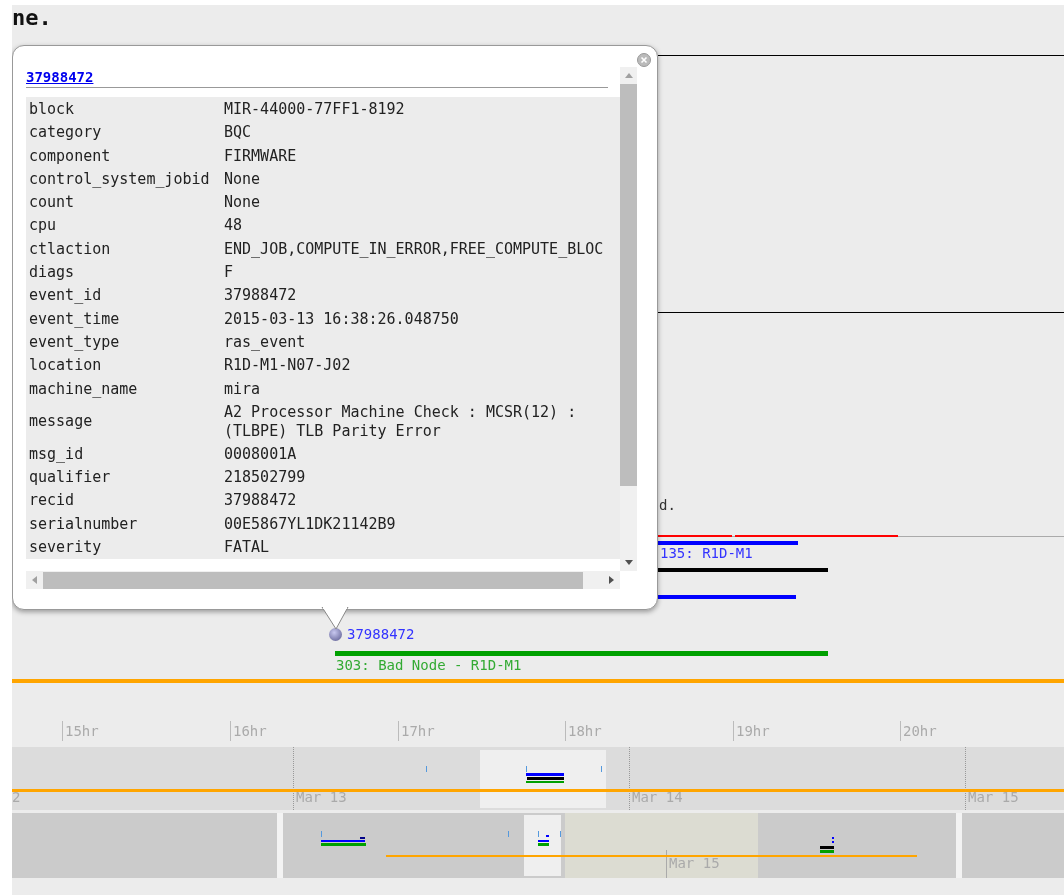 This screenshot has width=1064, height=895. What do you see at coordinates (65, 548) in the screenshot?
I see `field-name: severity` at bounding box center [65, 548].